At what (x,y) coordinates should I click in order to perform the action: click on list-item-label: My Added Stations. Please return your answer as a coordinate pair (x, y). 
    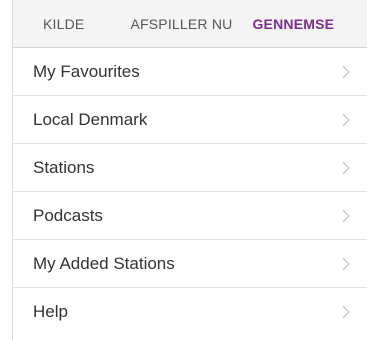
    Looking at the image, I should click on (104, 263).